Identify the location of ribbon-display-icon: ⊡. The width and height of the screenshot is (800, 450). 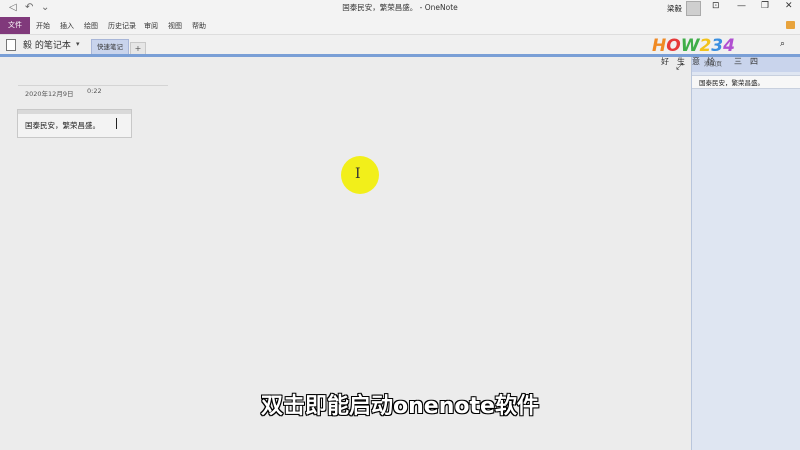
(716, 6).